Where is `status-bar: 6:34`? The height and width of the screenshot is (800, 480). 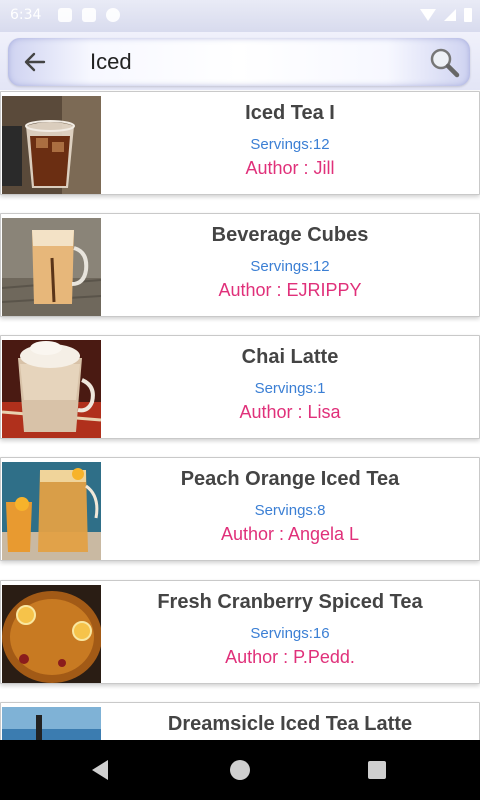
status-bar: 6:34 is located at coordinates (240, 16).